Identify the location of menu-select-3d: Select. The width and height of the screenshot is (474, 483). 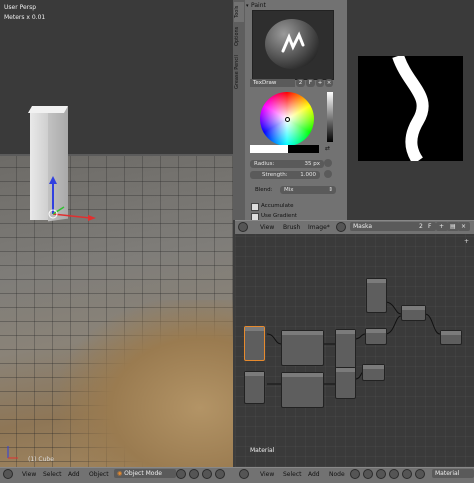
(52, 474).